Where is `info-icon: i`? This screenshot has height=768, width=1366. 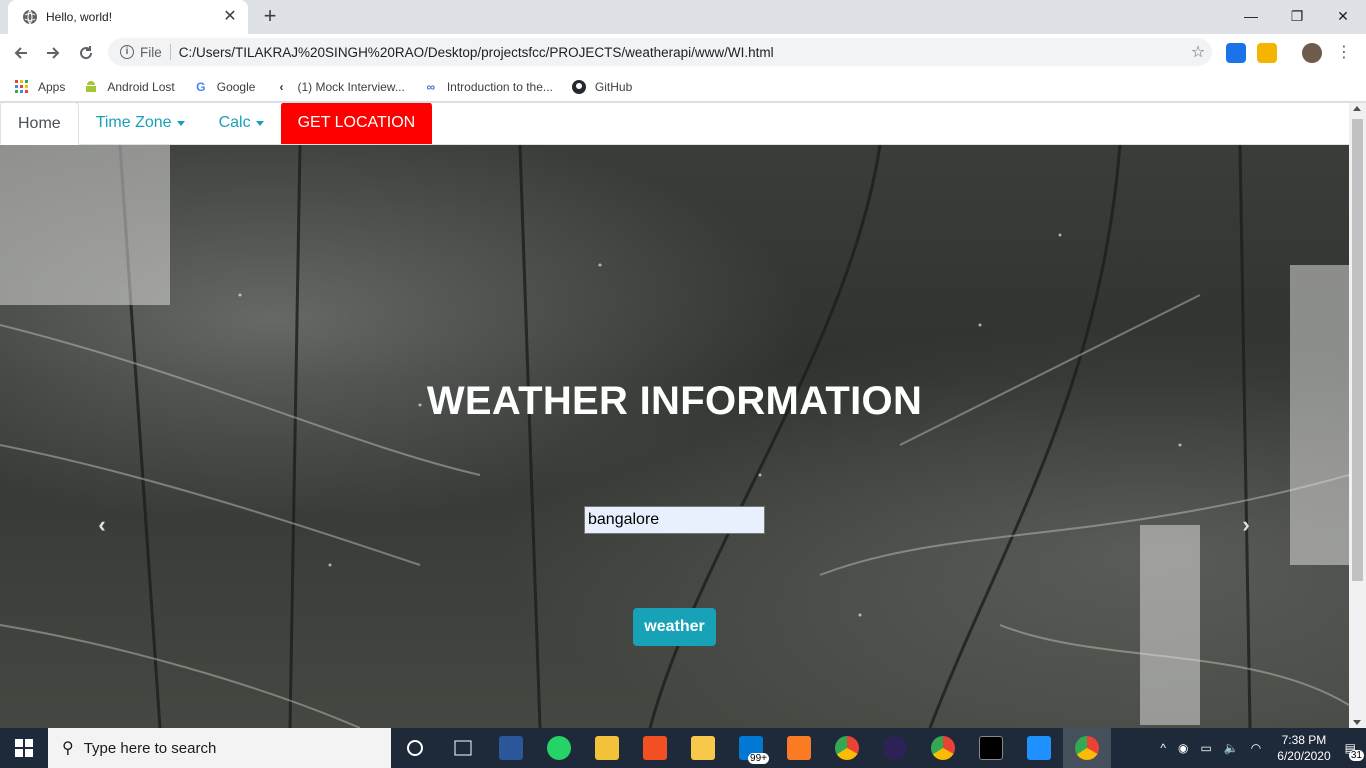
info-icon: i is located at coordinates (127, 52).